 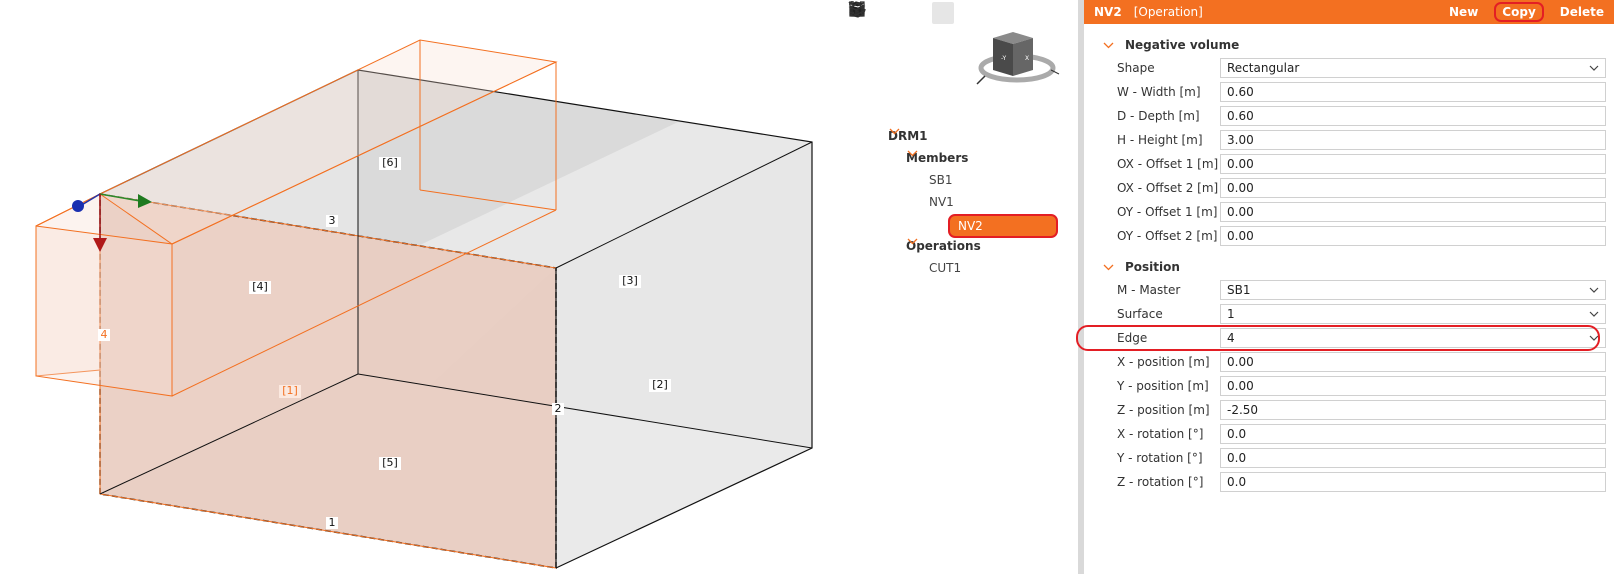 What do you see at coordinates (660, 385) in the screenshot?
I see `surface-label: [2]` at bounding box center [660, 385].